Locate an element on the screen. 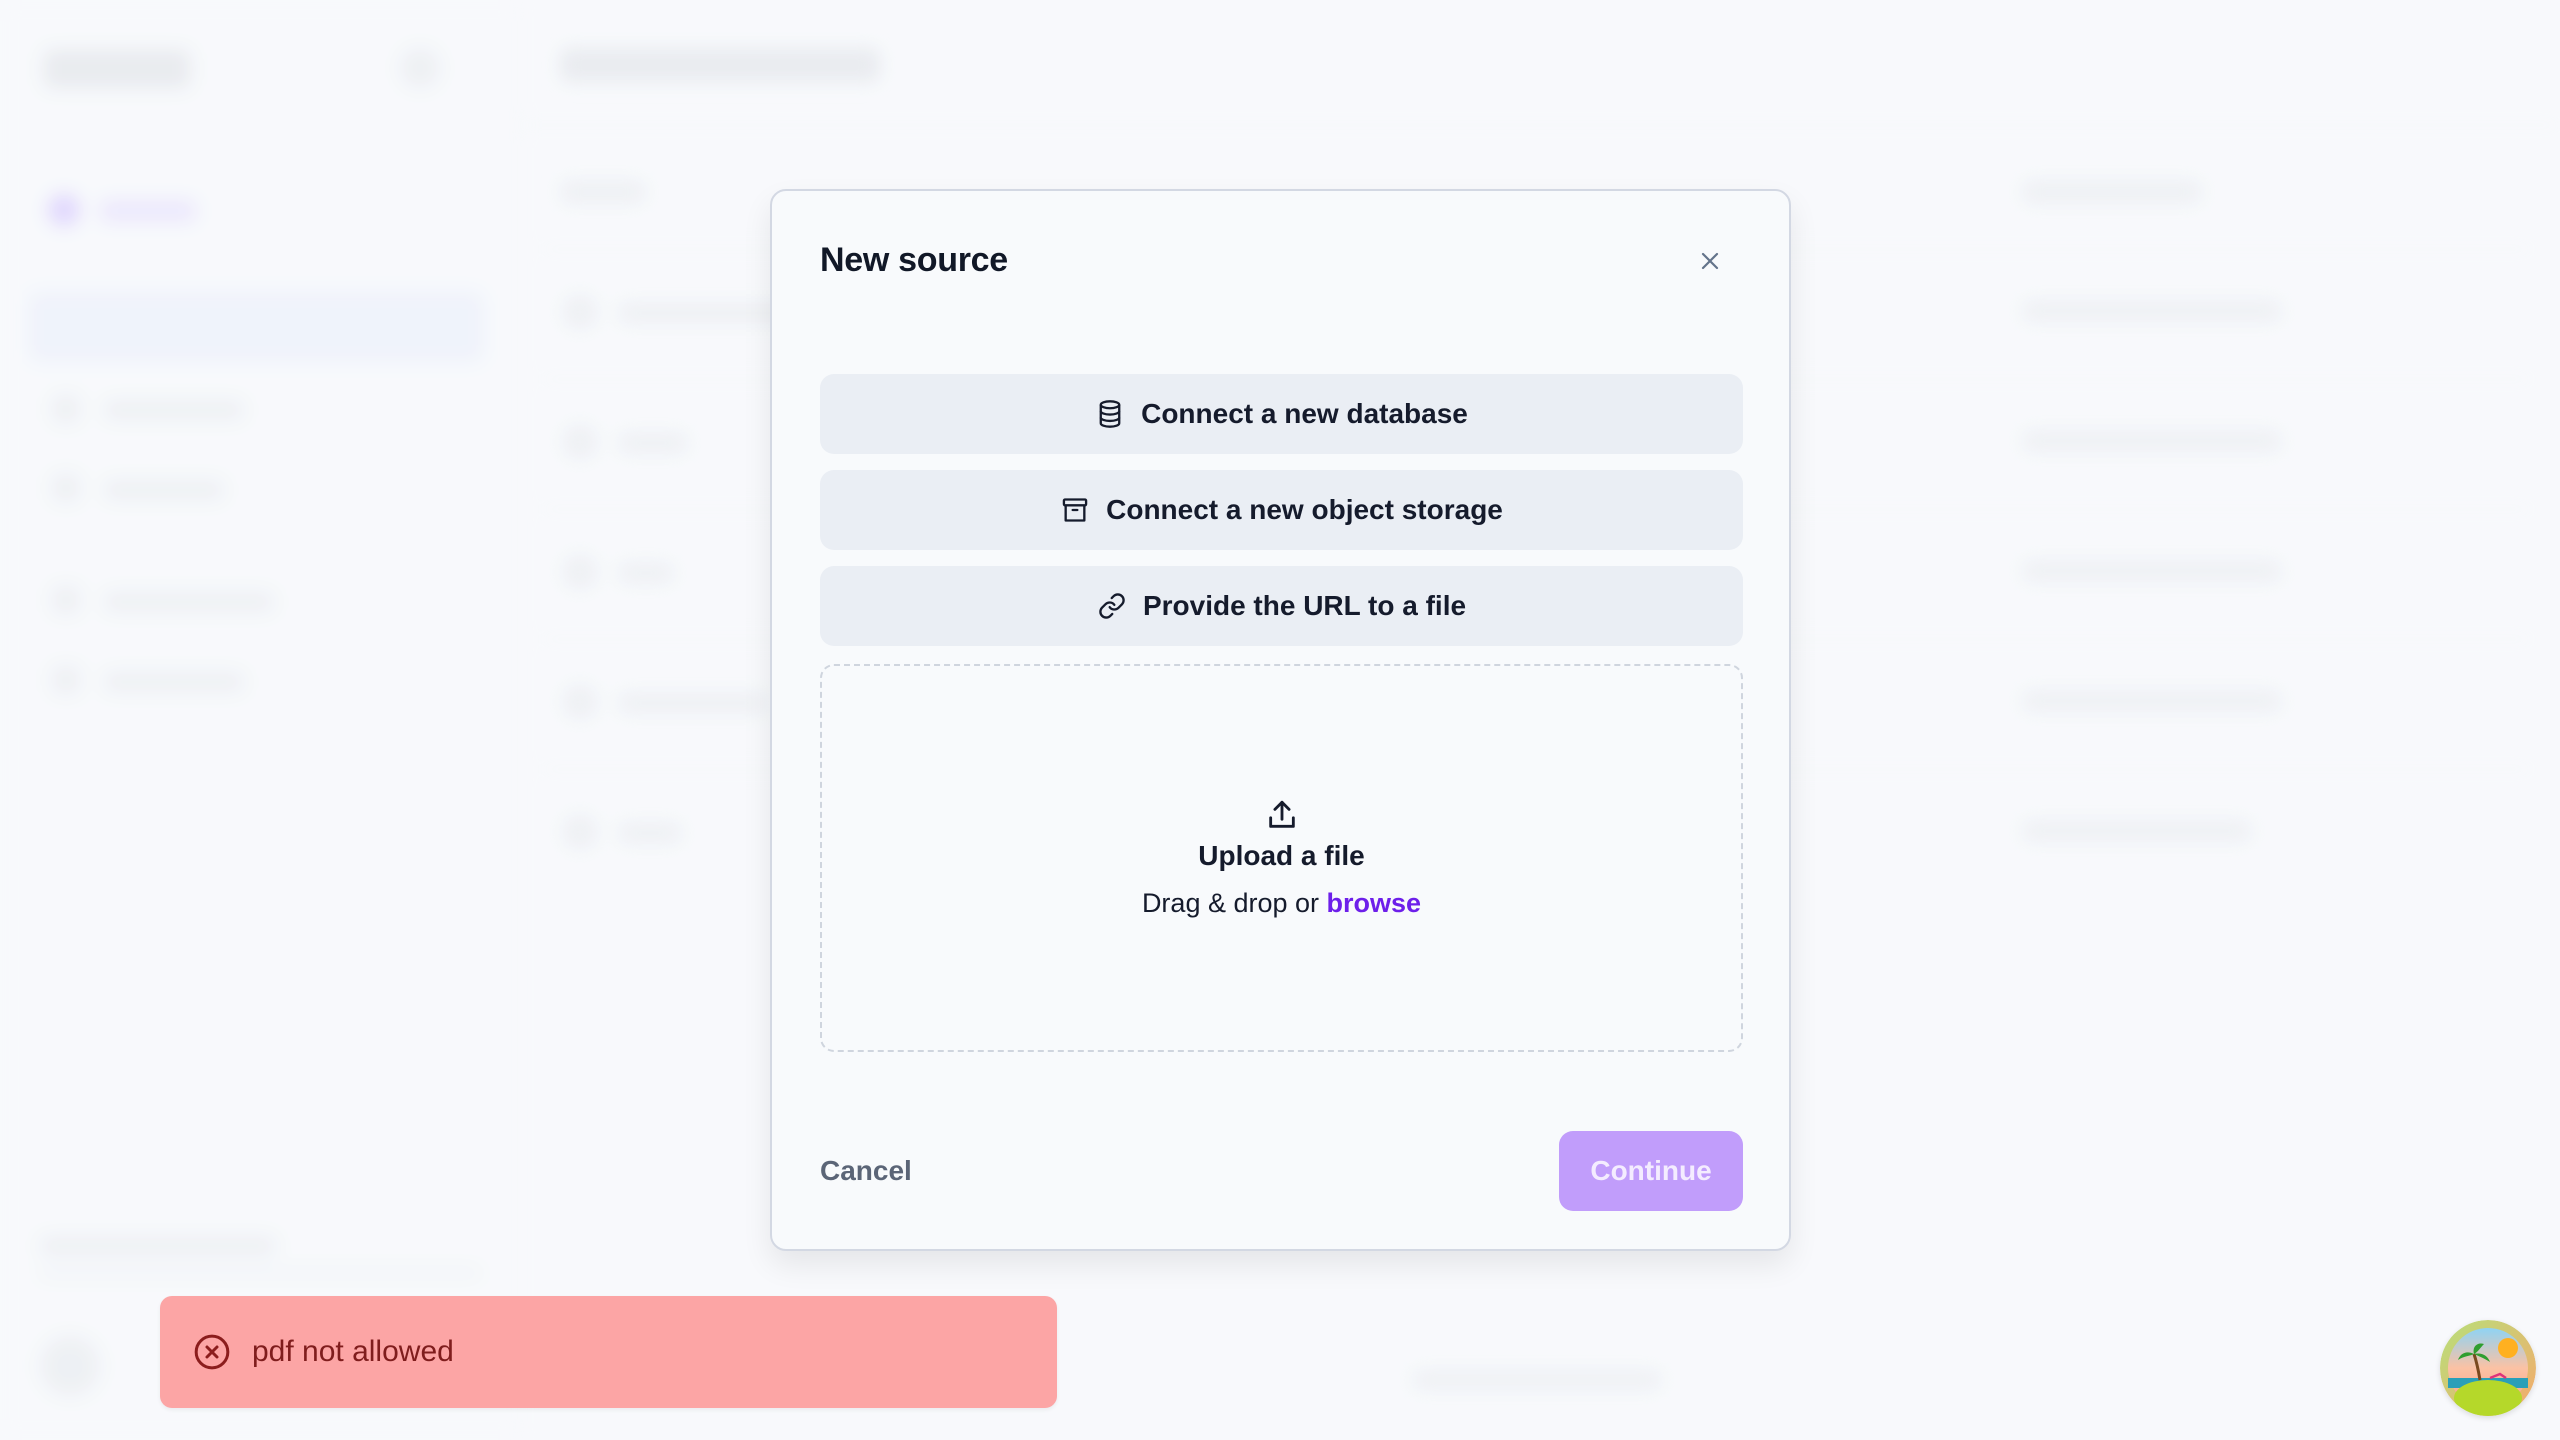 The height and width of the screenshot is (1440, 2560). connect-database-button: Connect a new database is located at coordinates (1281, 414).